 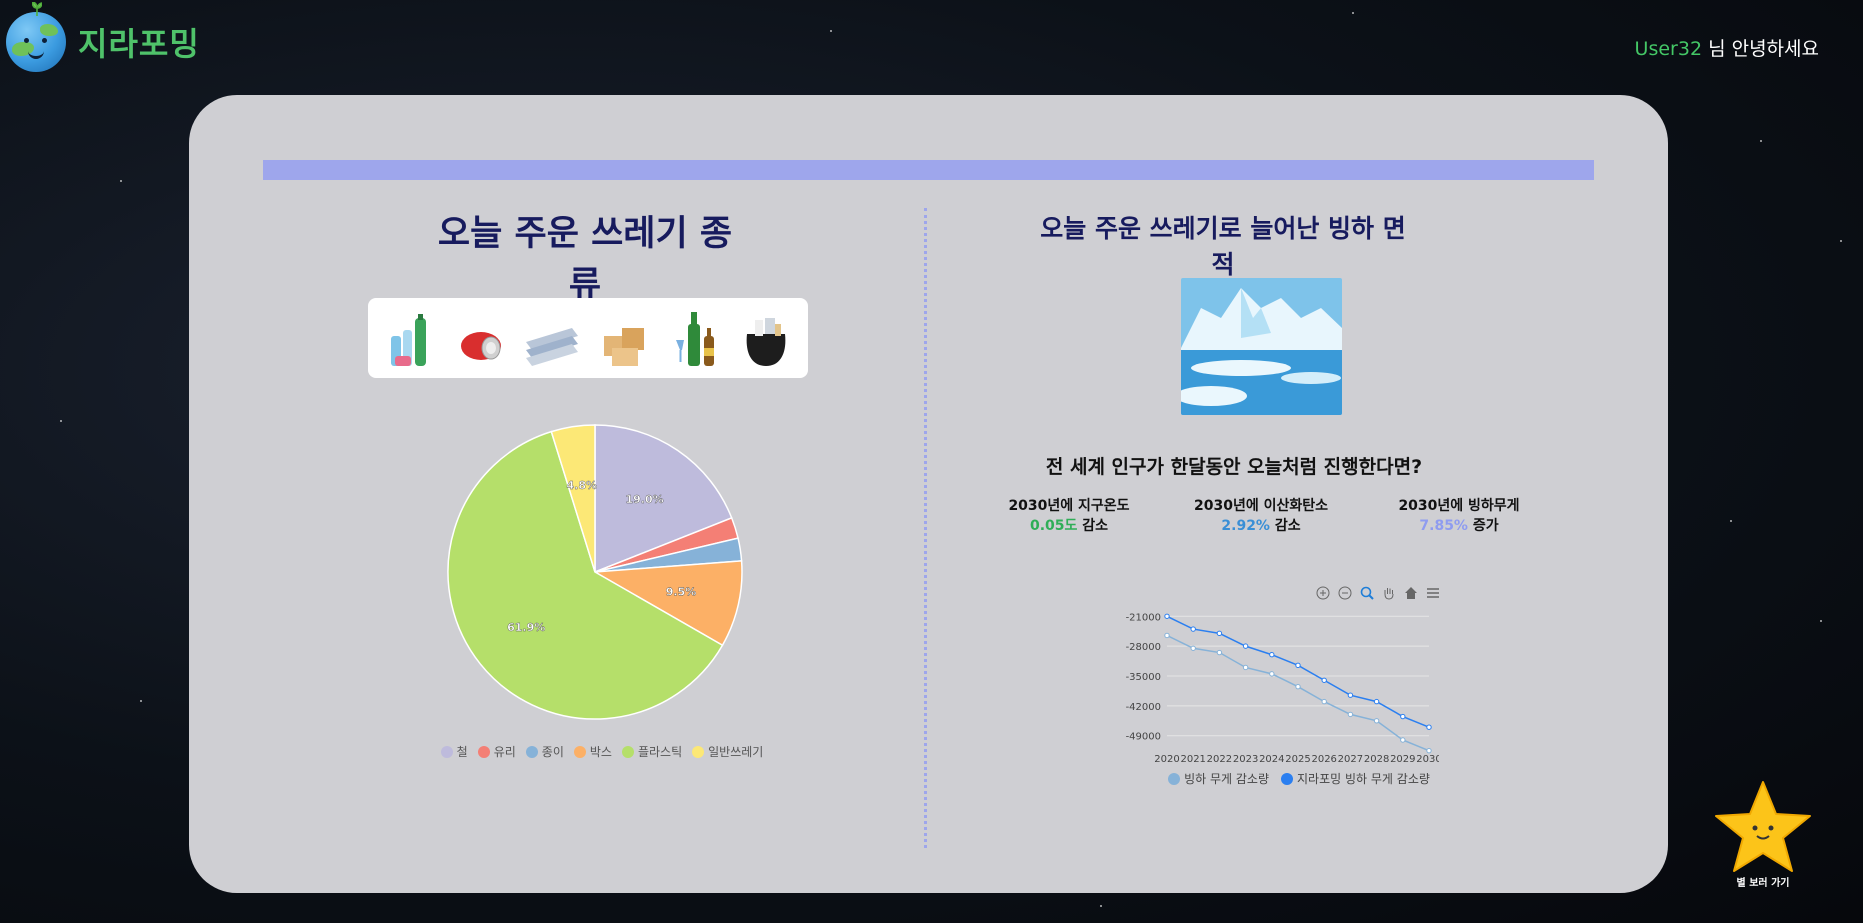 I want to click on star-button: 별 보러 가기, so click(x=1763, y=837).